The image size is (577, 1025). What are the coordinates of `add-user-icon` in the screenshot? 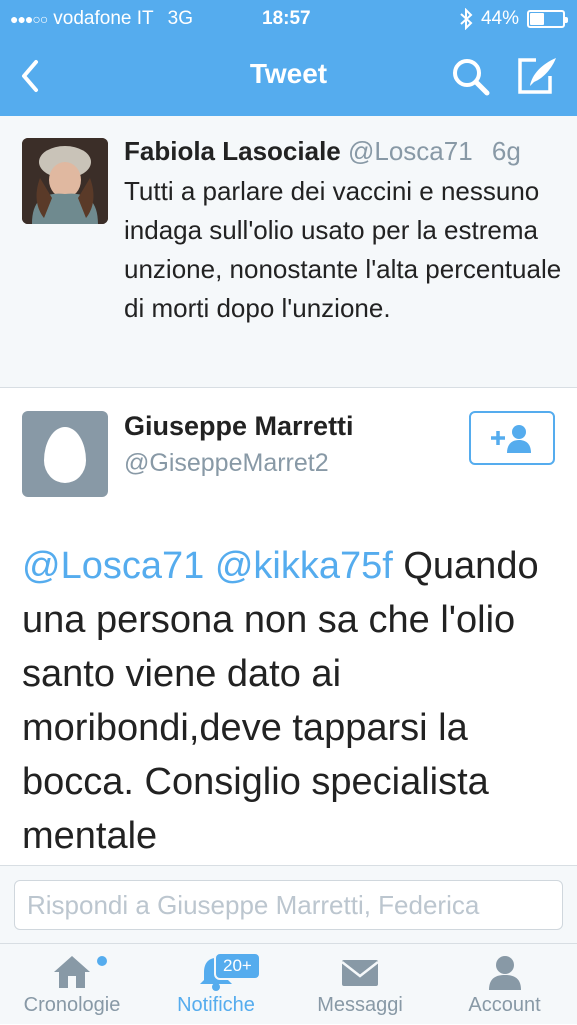 It's located at (511, 439).